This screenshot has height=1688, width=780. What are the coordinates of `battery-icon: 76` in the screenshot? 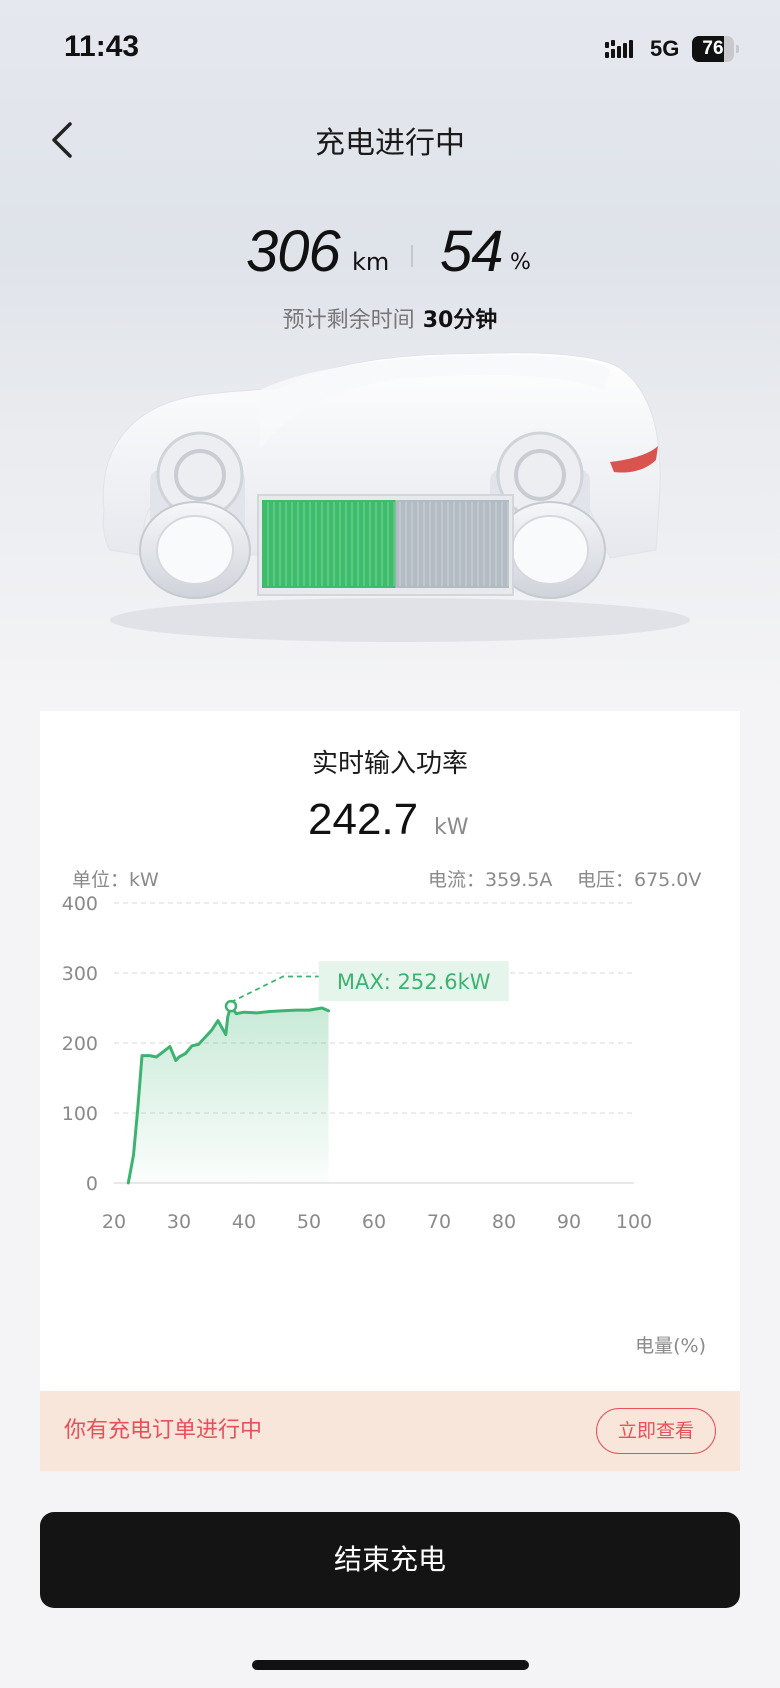 It's located at (715, 49).